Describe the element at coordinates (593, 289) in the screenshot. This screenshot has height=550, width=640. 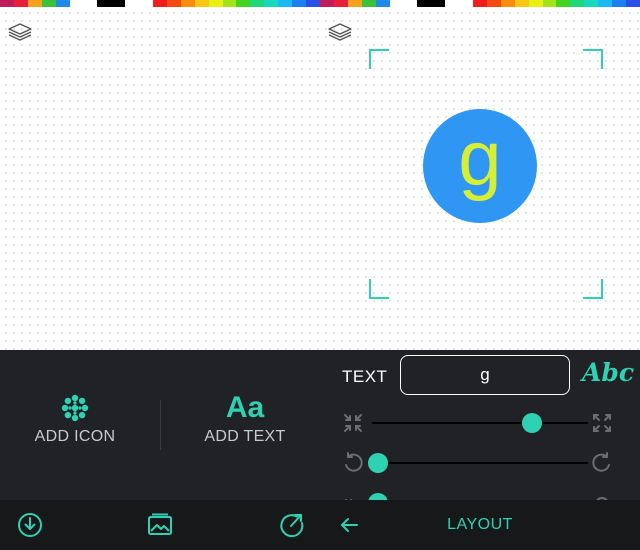
I see `selection-corner-bottom-right` at that location.